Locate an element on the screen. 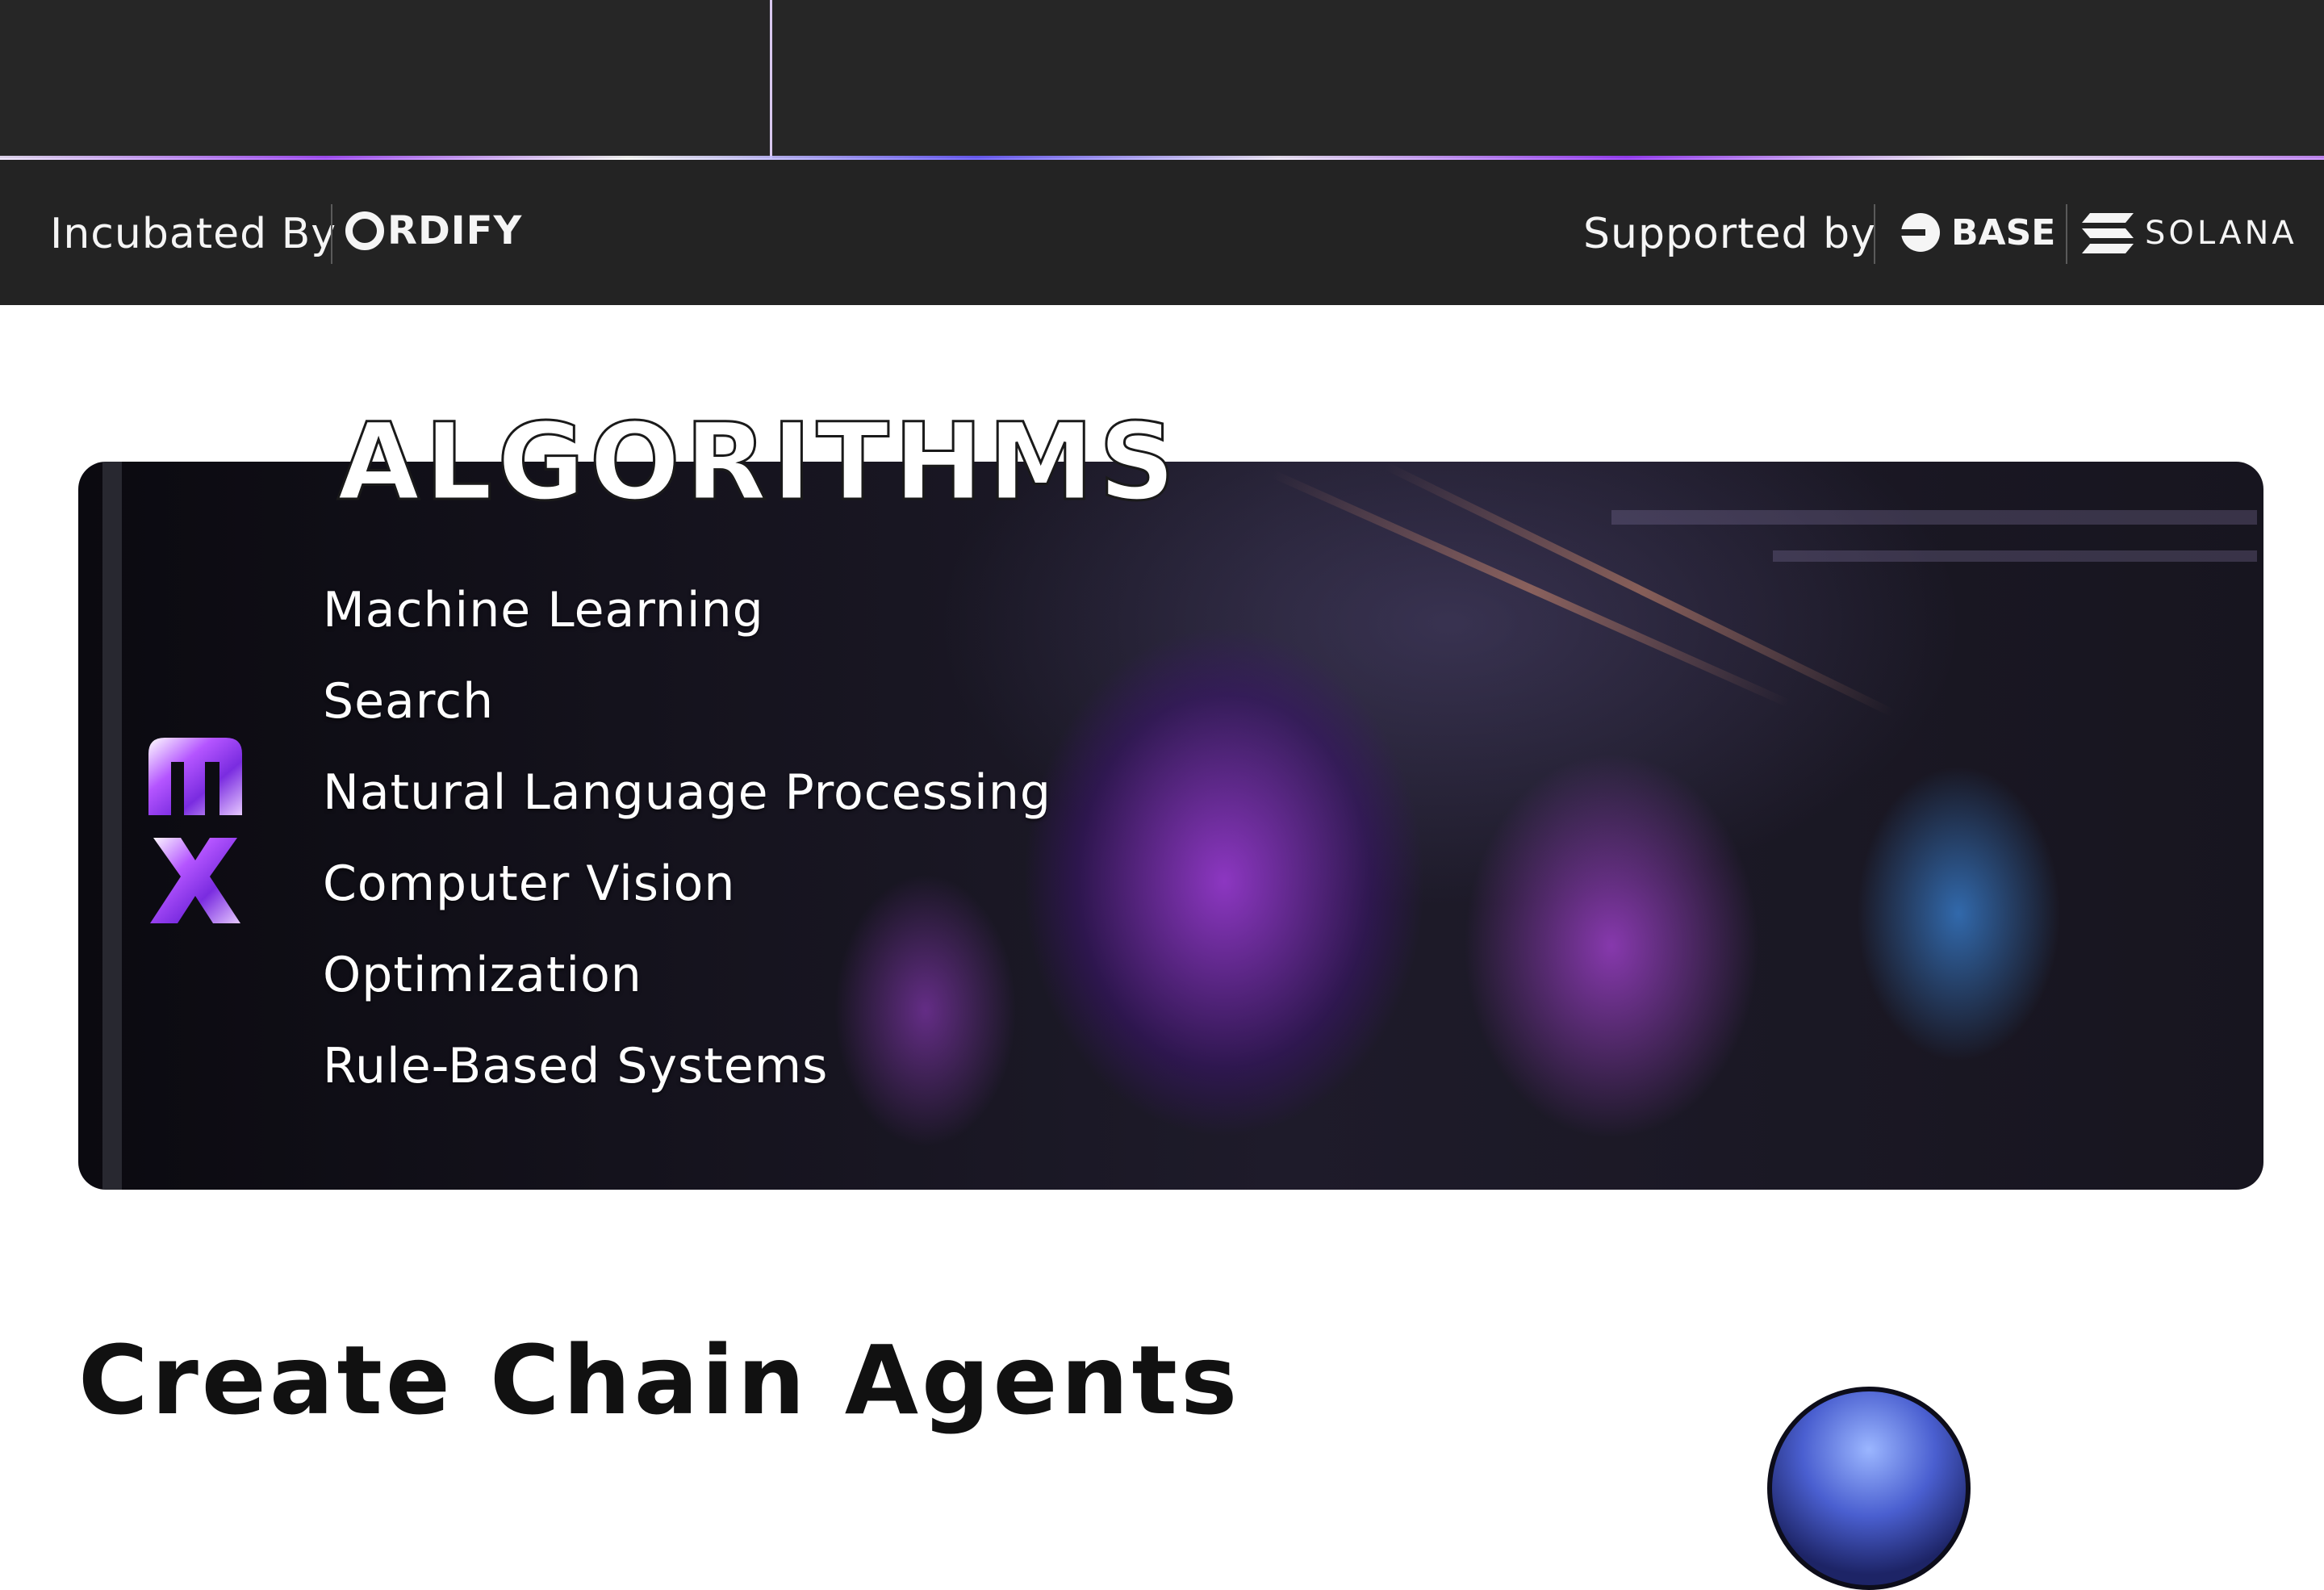  algorithms-title: ALGORITHMS is located at coordinates (758, 462).